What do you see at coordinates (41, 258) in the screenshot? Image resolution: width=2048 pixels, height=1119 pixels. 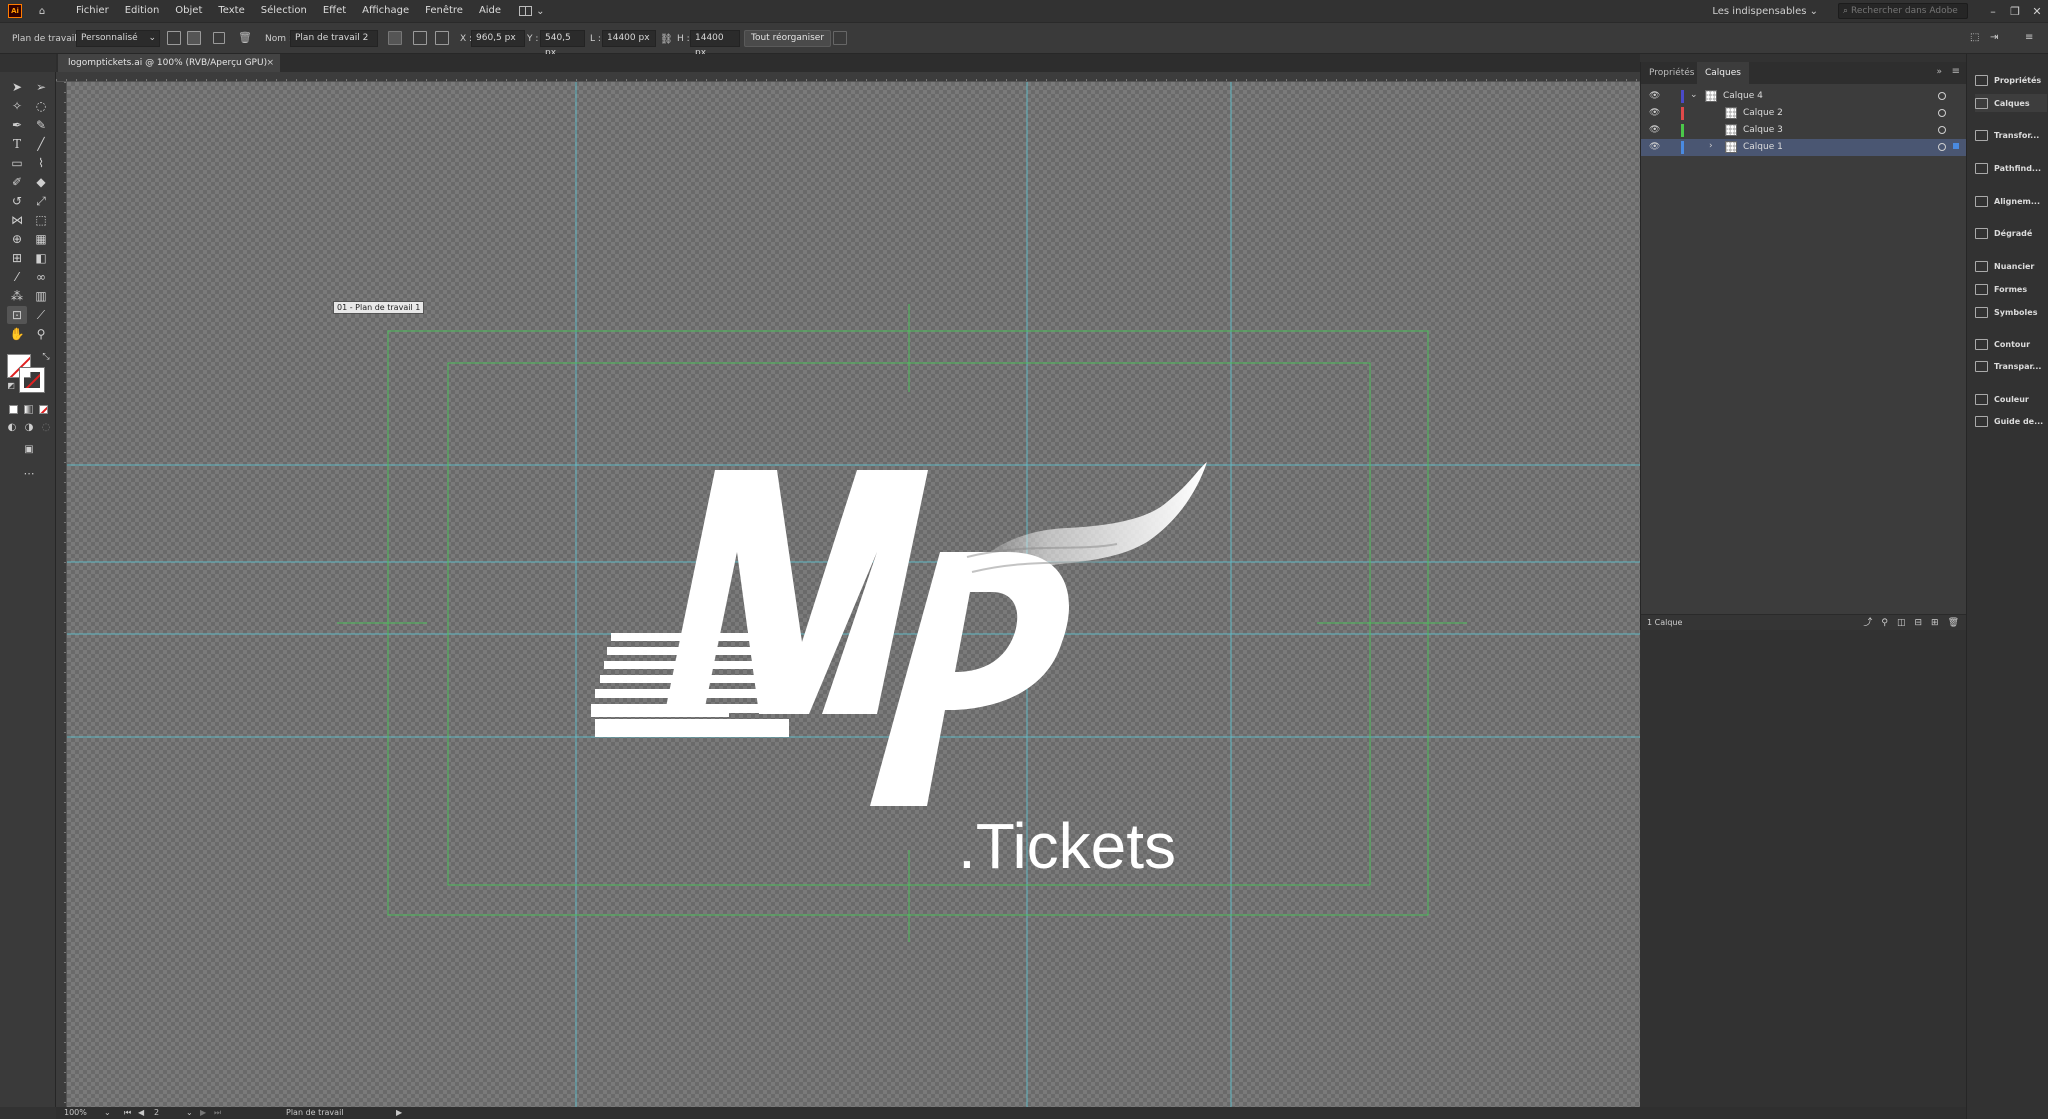 I see `gradient-tool-icon: ◧` at bounding box center [41, 258].